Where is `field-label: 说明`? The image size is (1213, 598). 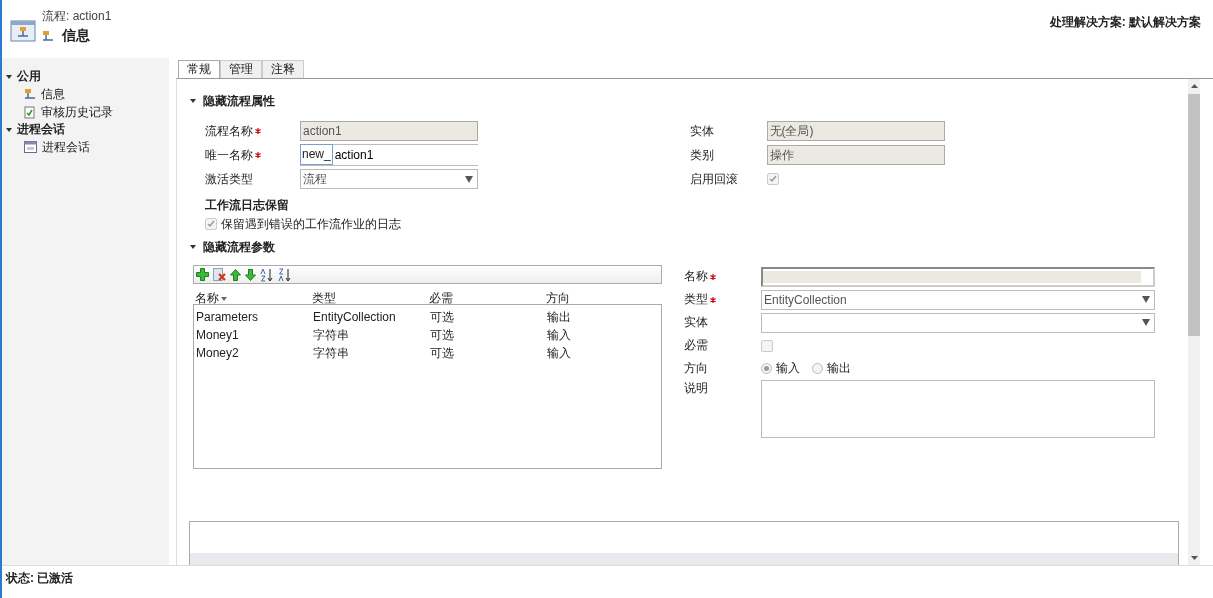 field-label: 说明 is located at coordinates (696, 388).